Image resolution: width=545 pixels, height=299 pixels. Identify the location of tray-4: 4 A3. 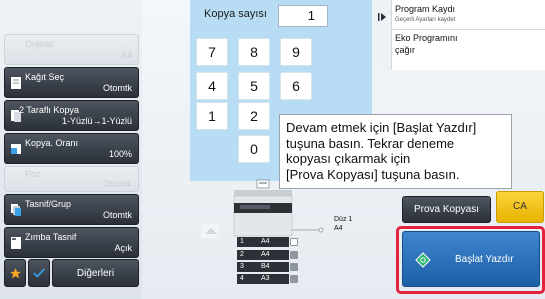
(267, 279).